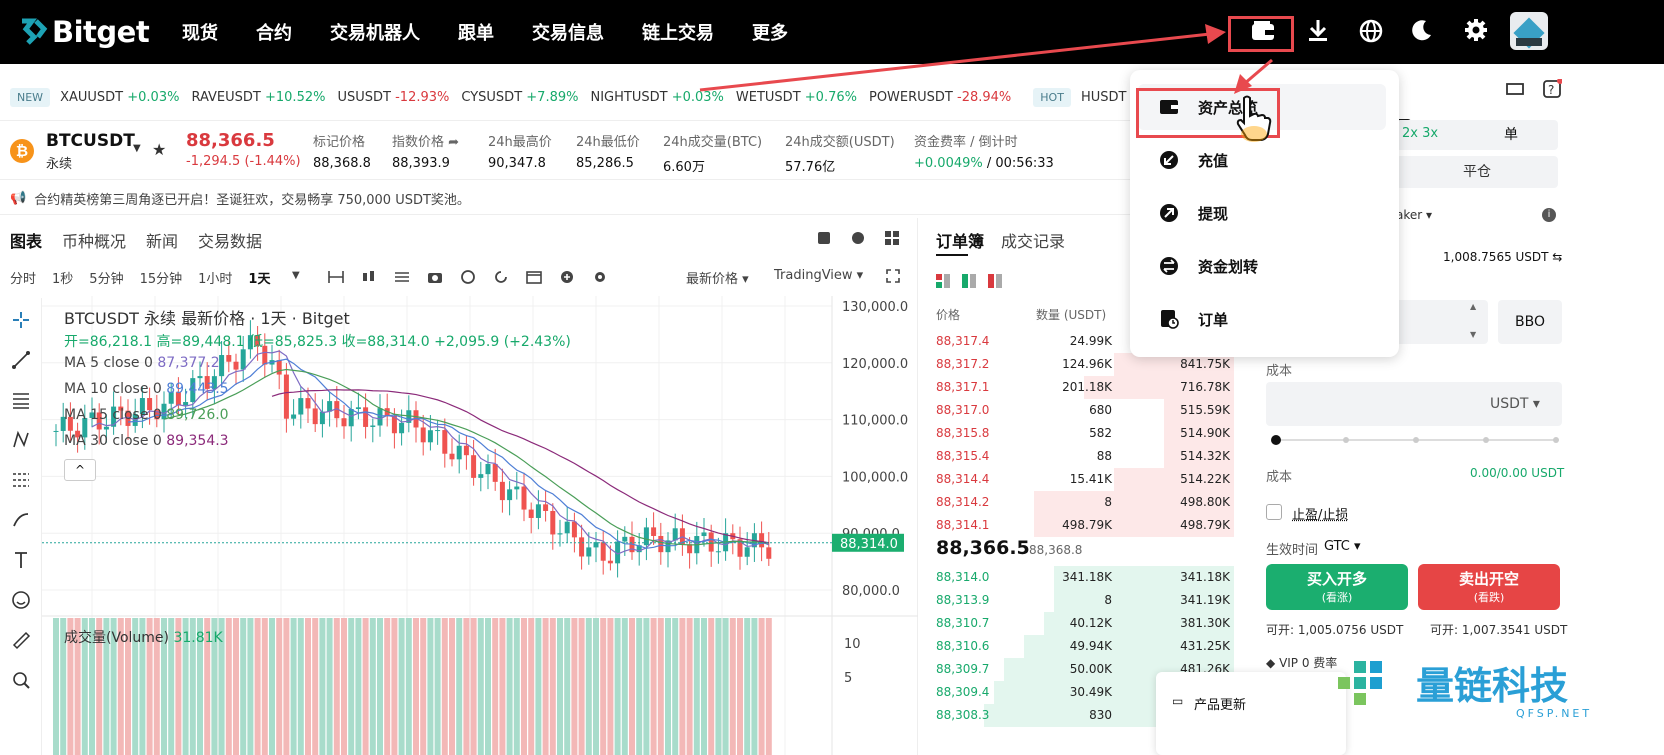 The width and height of the screenshot is (1664, 755). I want to click on bid-row: 88,310.6 49.94K 431.25K, so click(1078, 646).